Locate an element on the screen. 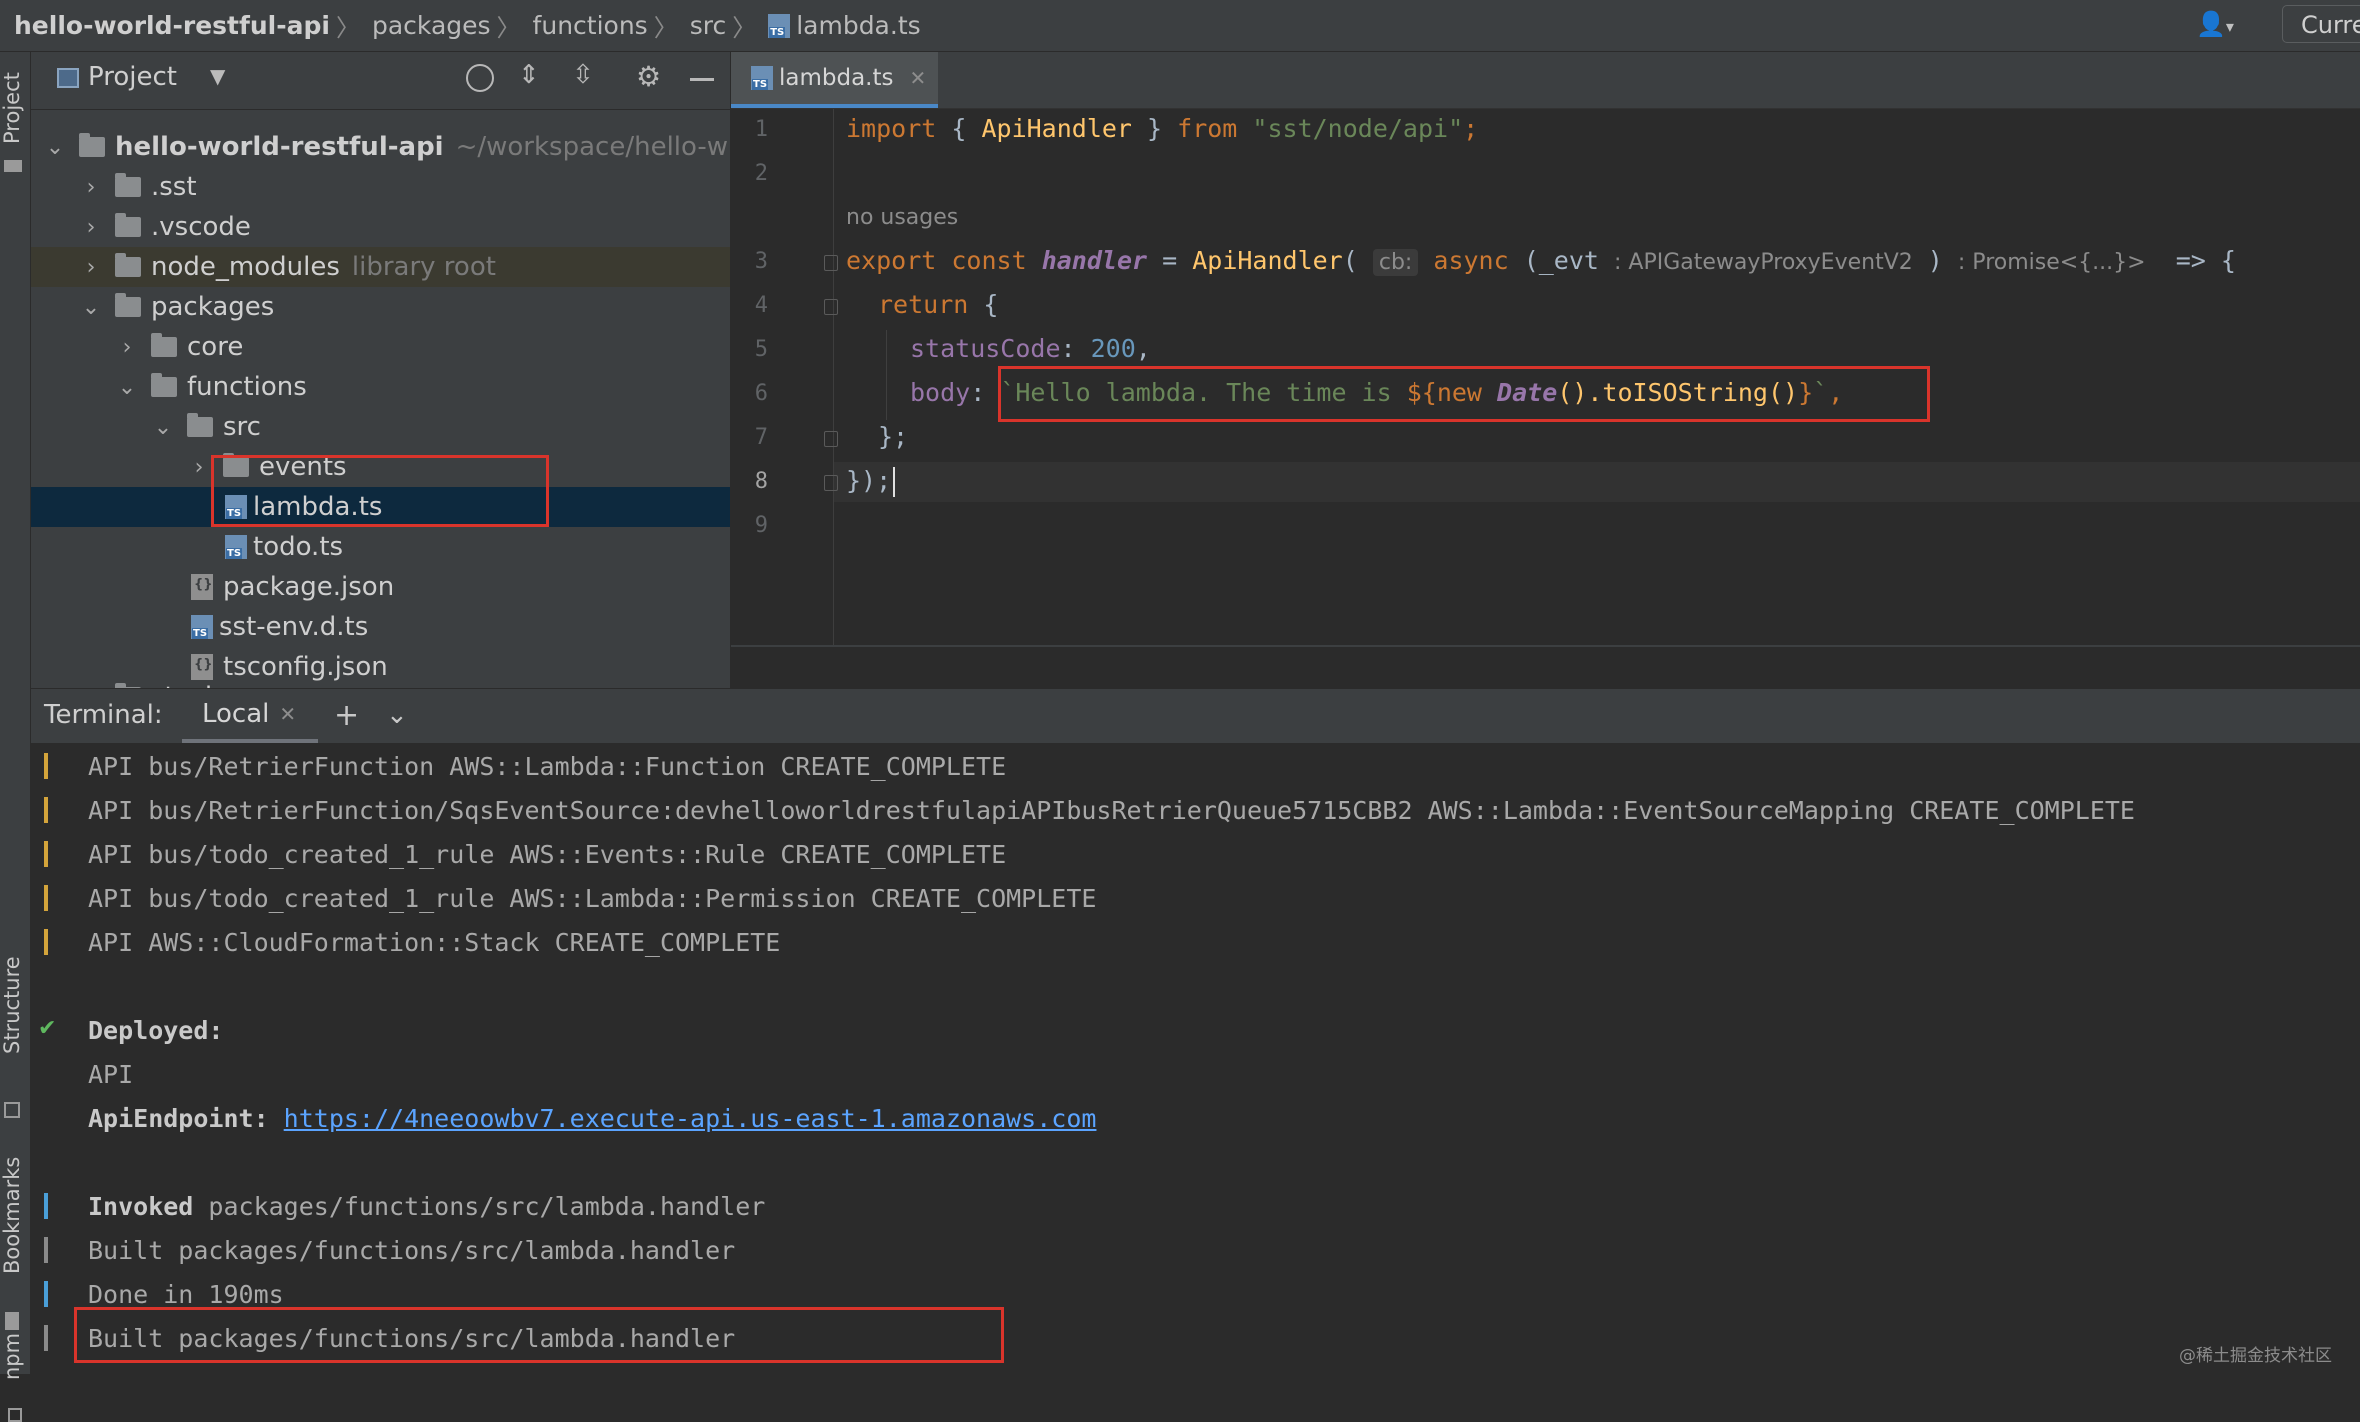 The image size is (2360, 1422). tree-item-node-modules: › node_modules library root is located at coordinates (380, 267).